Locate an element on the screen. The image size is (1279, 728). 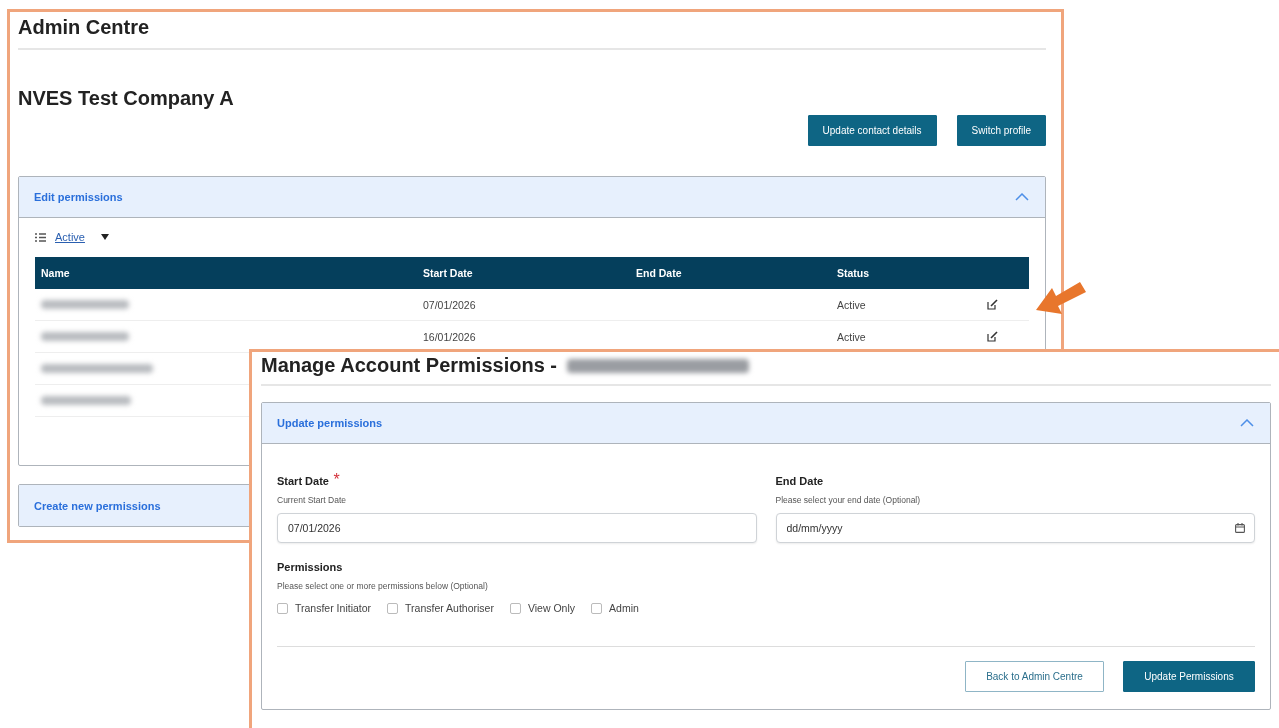
accordion-title: Create new permissions is located at coordinates (97, 505).